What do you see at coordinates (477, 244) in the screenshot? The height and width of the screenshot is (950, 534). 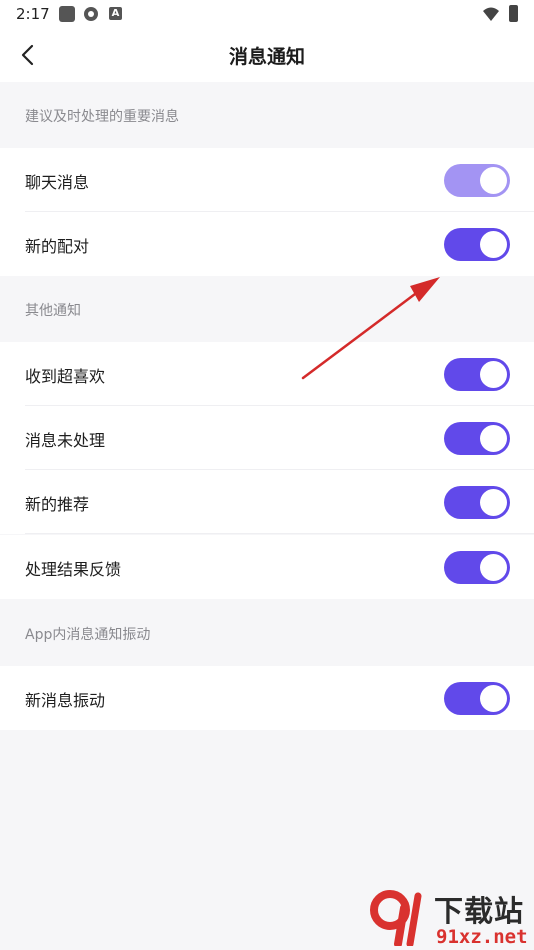 I see `new-match-toggle` at bounding box center [477, 244].